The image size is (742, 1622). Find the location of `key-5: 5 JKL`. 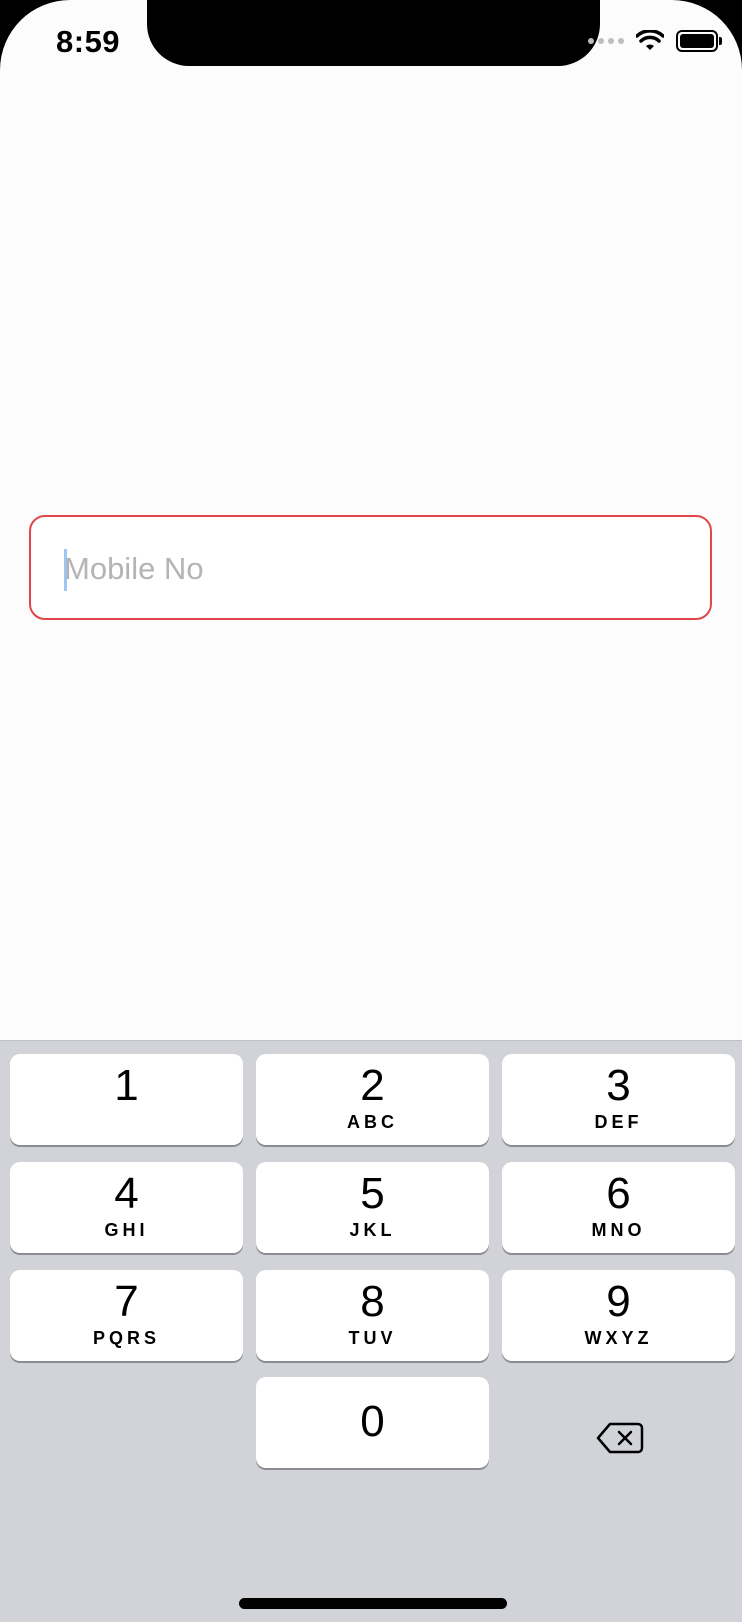

key-5: 5 JKL is located at coordinates (372, 1207).